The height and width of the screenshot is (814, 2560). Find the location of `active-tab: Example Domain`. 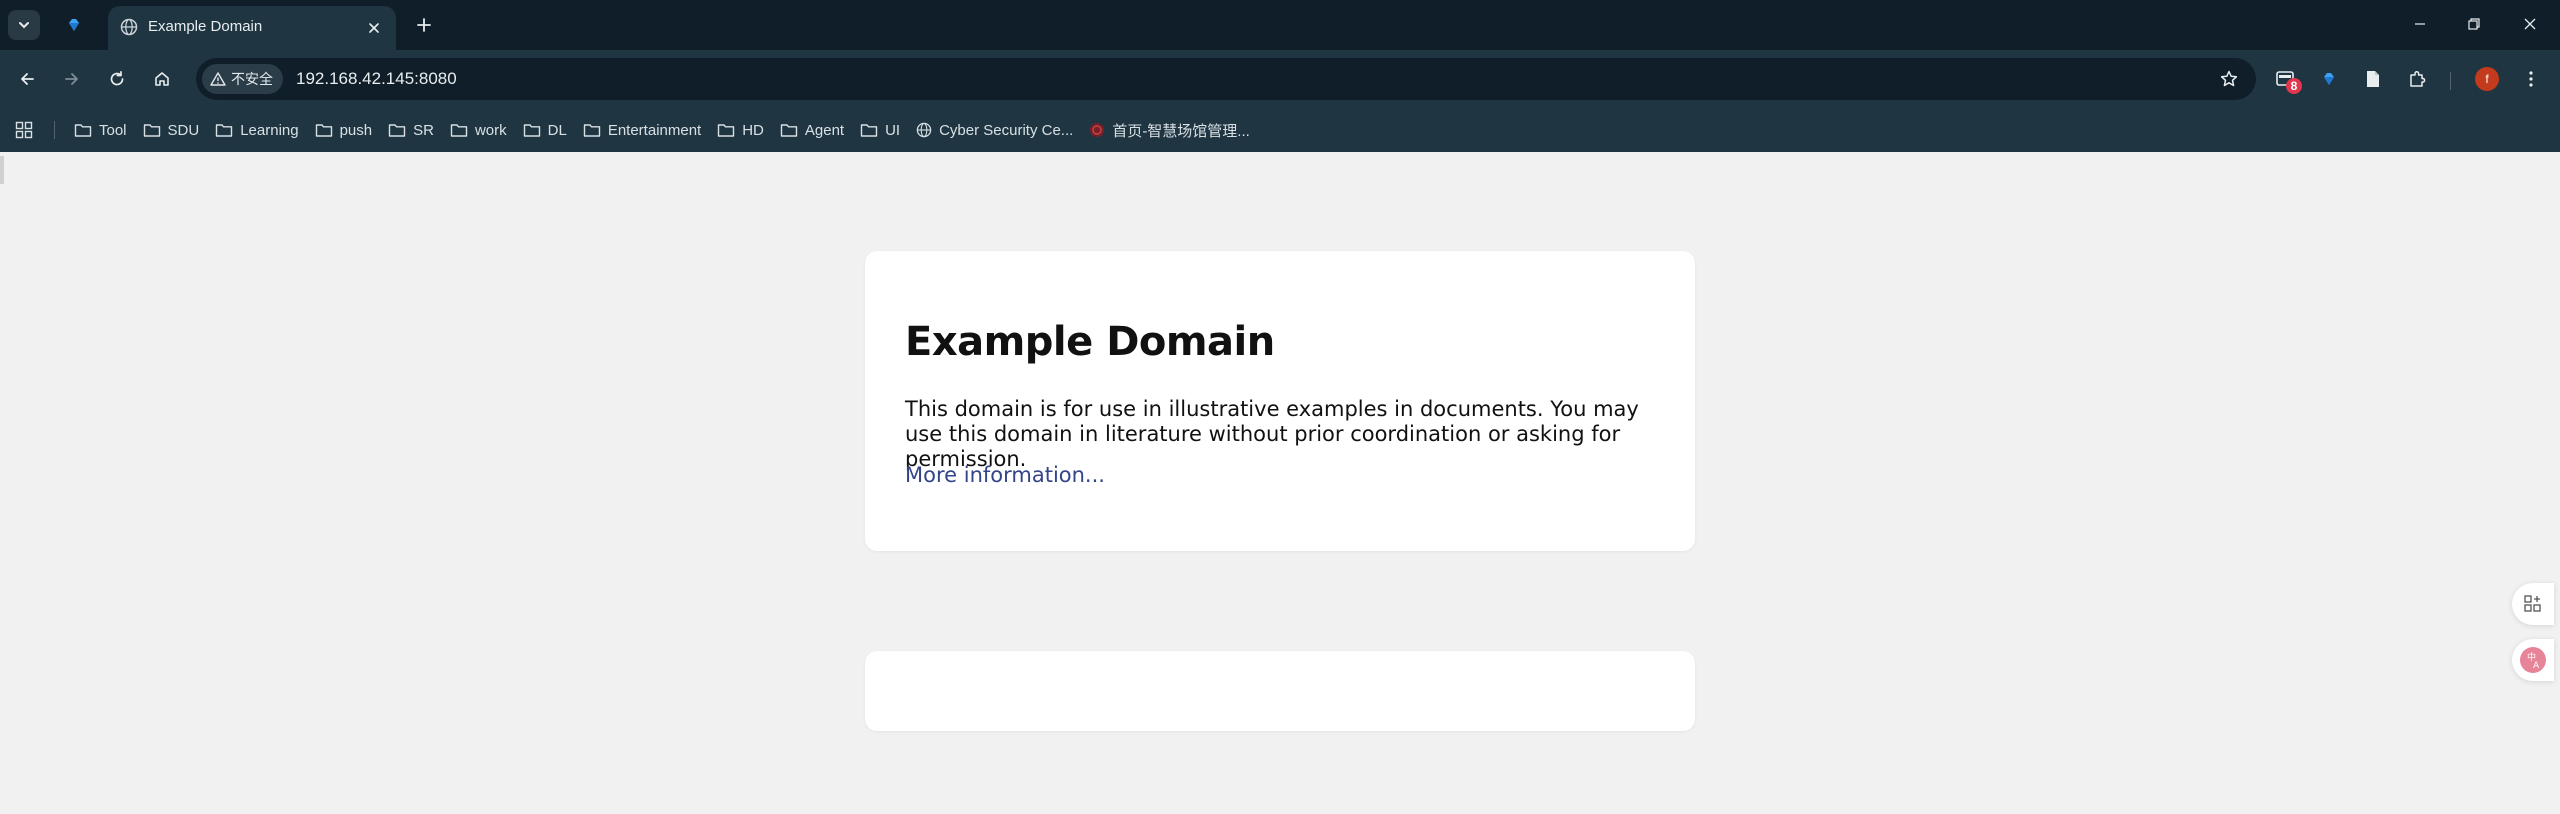

active-tab: Example Domain is located at coordinates (252, 28).